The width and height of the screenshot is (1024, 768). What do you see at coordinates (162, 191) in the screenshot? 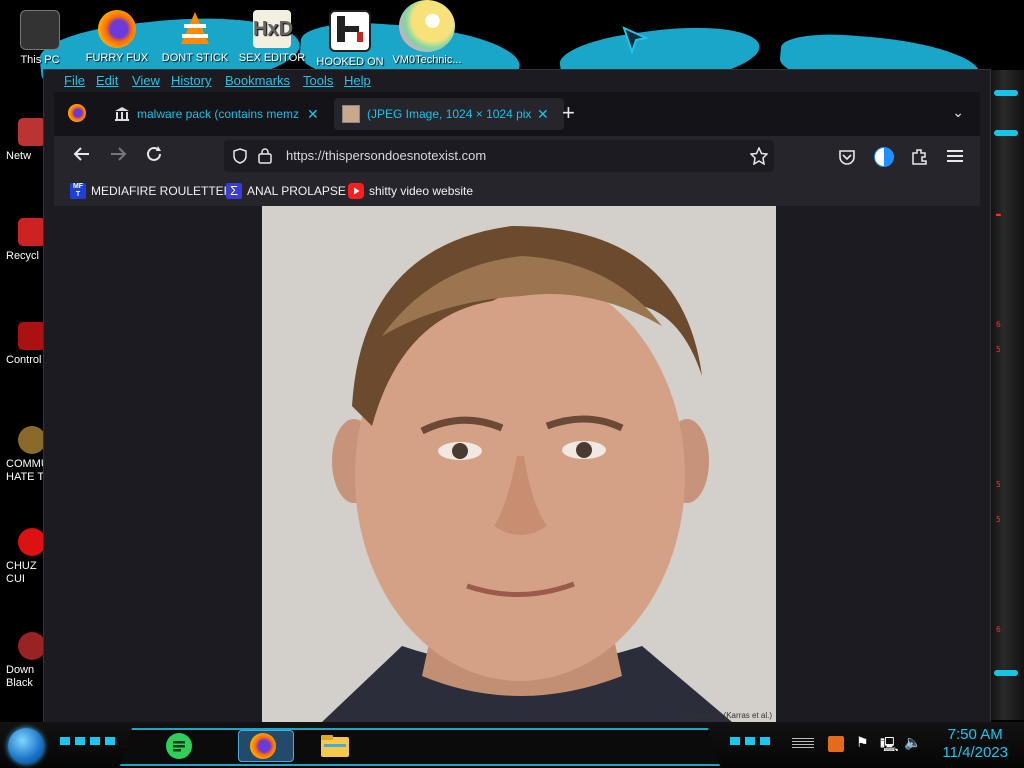
I see `bookmark-label: MEDIAFIRE ROULETTER` at bounding box center [162, 191].